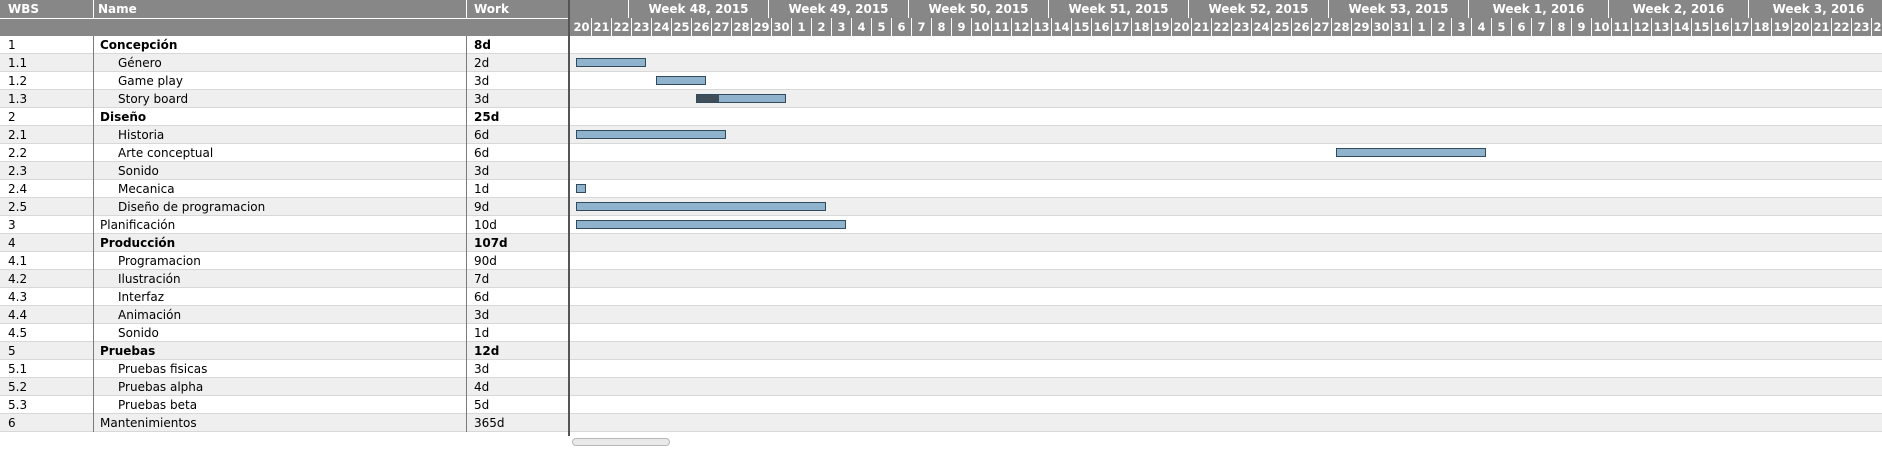 This screenshot has height=450, width=1882. Describe the element at coordinates (47, 99) in the screenshot. I see `wbs-cell: 1.3` at that location.